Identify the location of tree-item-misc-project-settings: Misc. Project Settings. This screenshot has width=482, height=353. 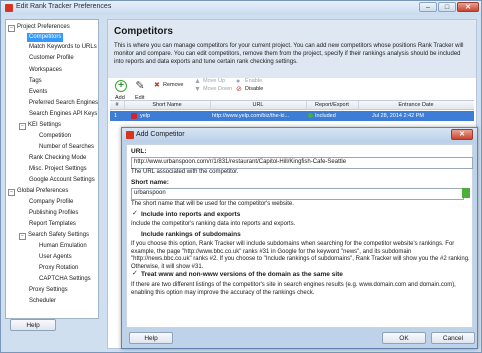
(58, 169).